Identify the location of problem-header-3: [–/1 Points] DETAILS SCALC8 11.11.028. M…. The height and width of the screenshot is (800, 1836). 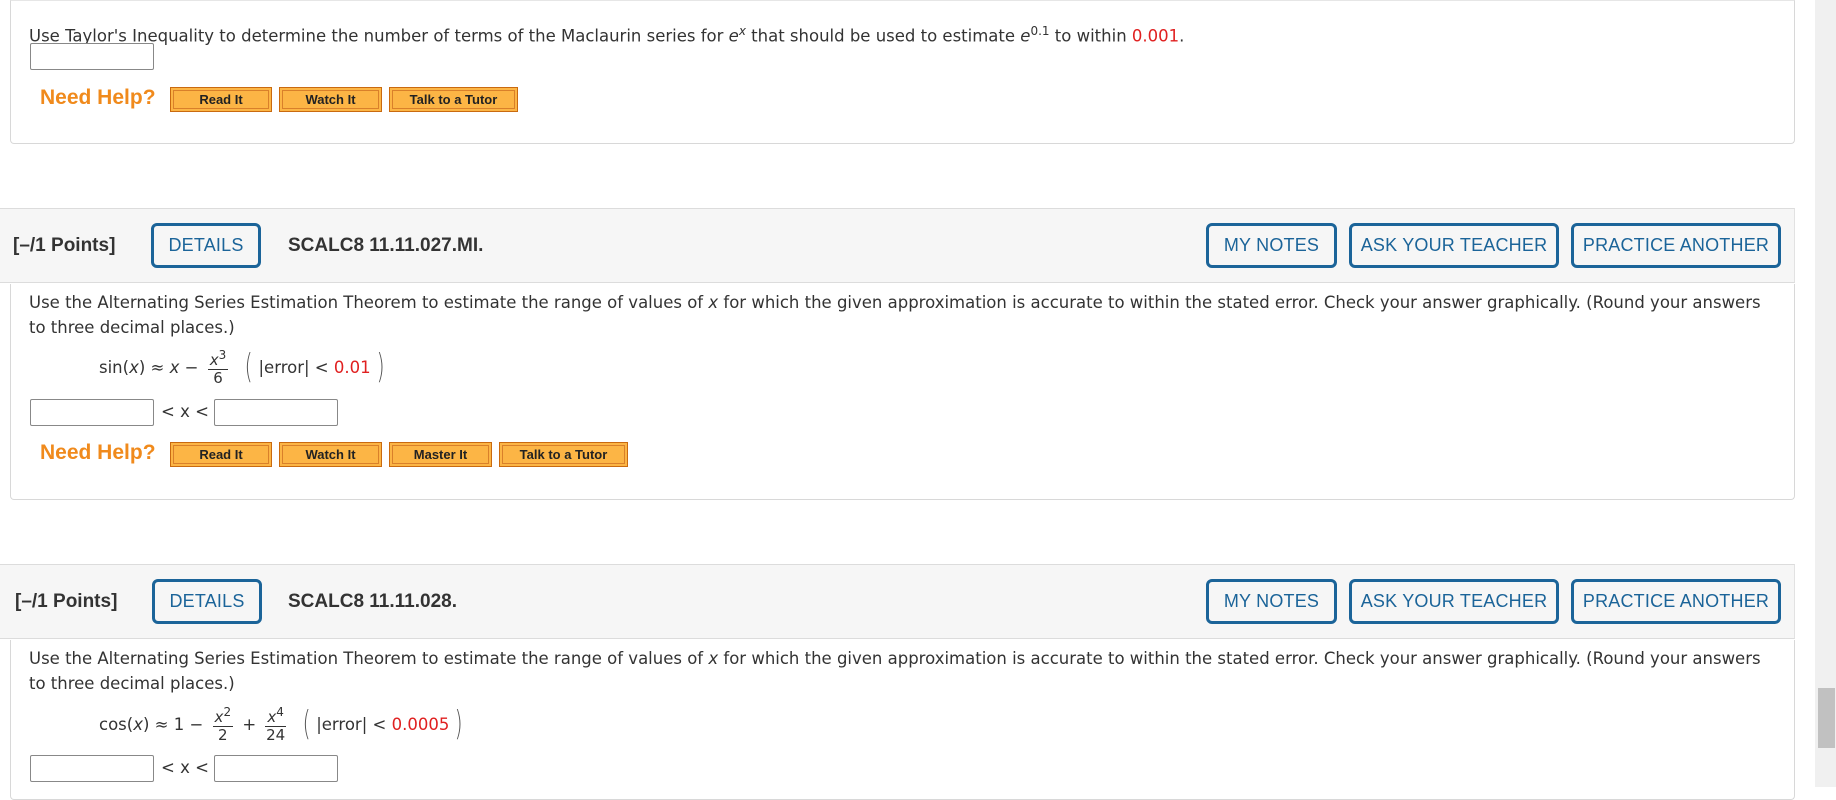
(897, 601).